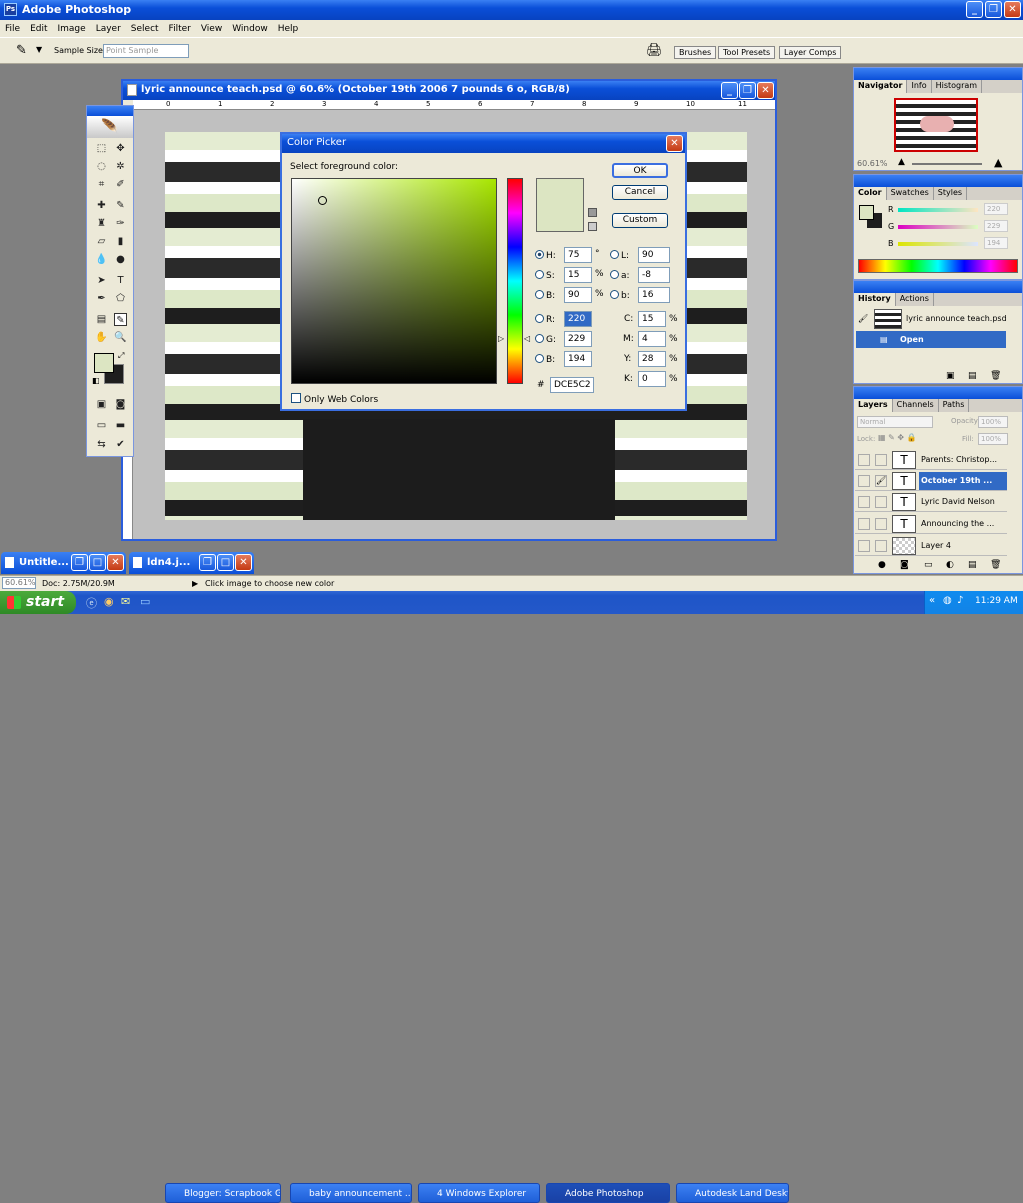 Image resolution: width=1023 pixels, height=1203 pixels. What do you see at coordinates (101, 184) in the screenshot?
I see `crop-tool-icon: ⌗` at bounding box center [101, 184].